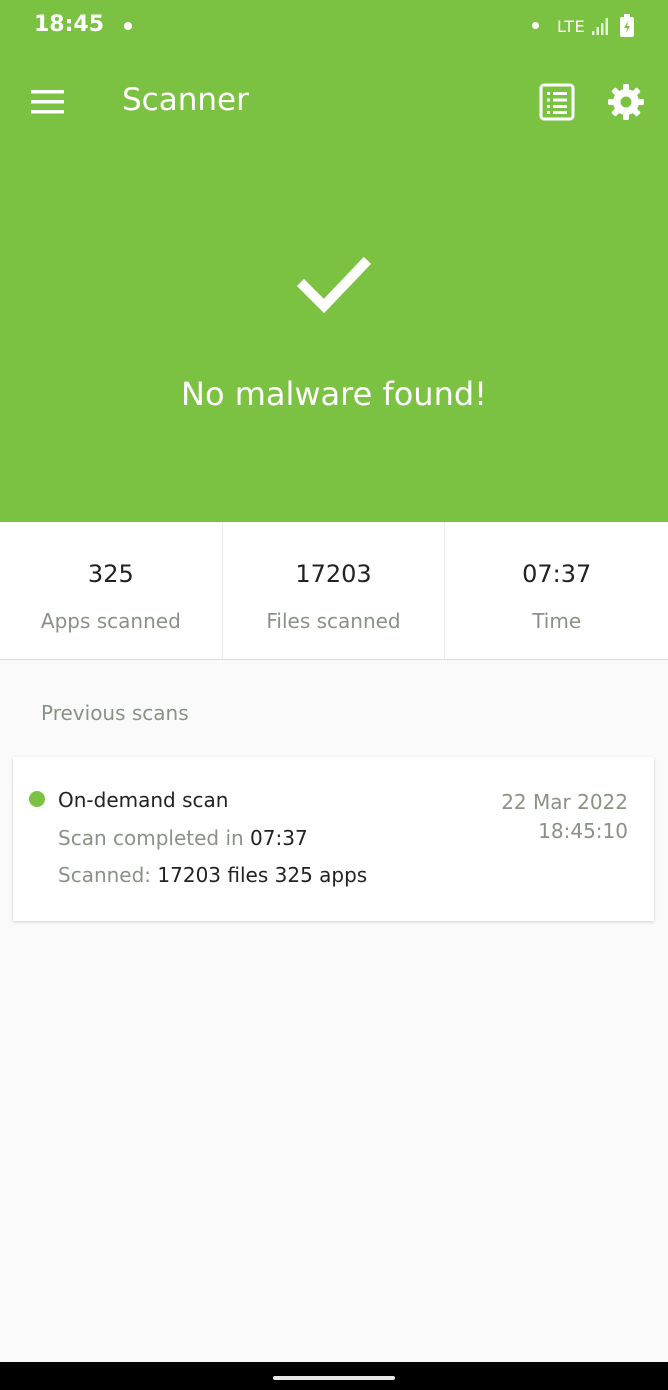  Describe the element at coordinates (111, 590) in the screenshot. I see `stat-apps-scanned: 325 Apps scanned` at that location.